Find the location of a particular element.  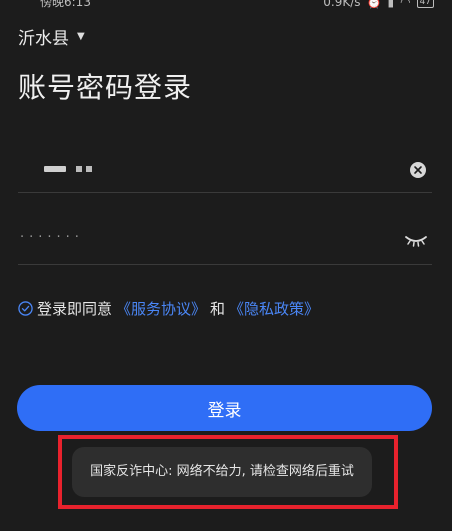

battery-level: 47 is located at coordinates (425, 3).